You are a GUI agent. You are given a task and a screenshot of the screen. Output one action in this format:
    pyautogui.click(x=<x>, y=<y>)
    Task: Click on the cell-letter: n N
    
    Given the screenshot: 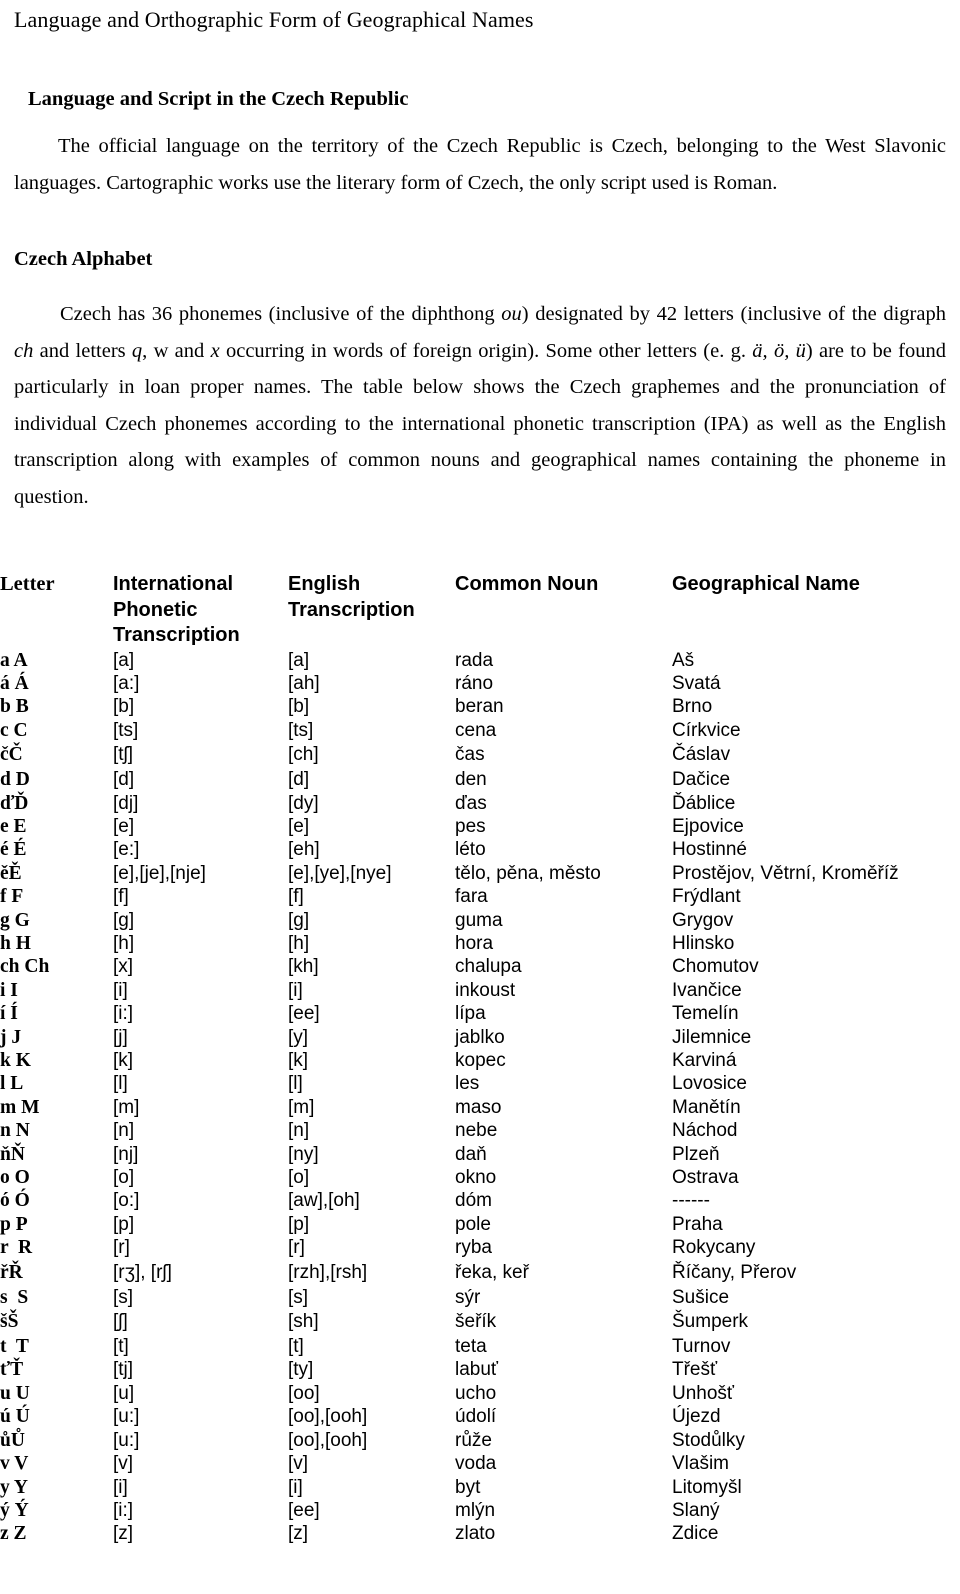 What is the action you would take?
    pyautogui.click(x=15, y=1131)
    